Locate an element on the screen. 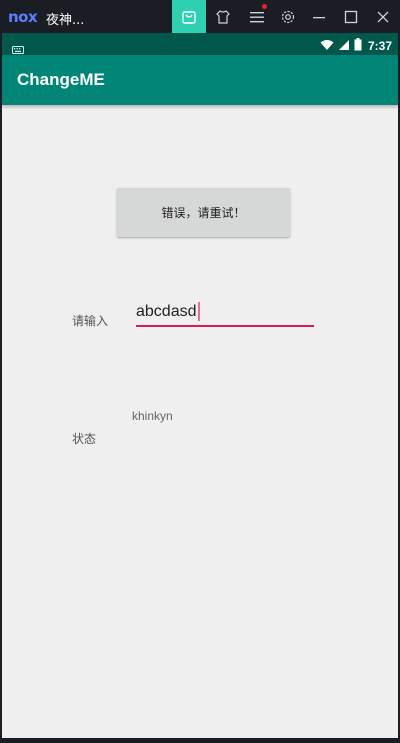 The width and height of the screenshot is (400, 743). notification-dot is located at coordinates (264, 6).